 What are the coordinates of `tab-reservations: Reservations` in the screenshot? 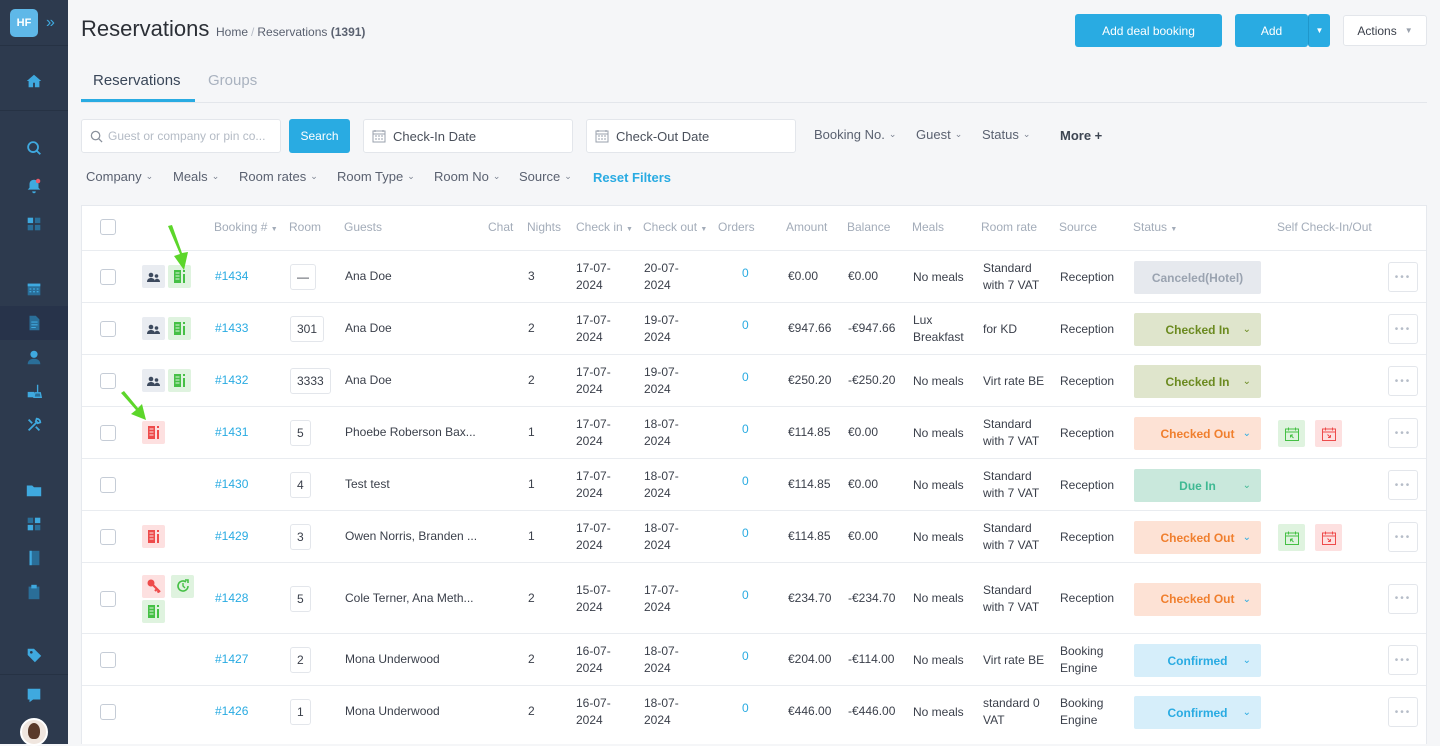 It's located at (137, 80).